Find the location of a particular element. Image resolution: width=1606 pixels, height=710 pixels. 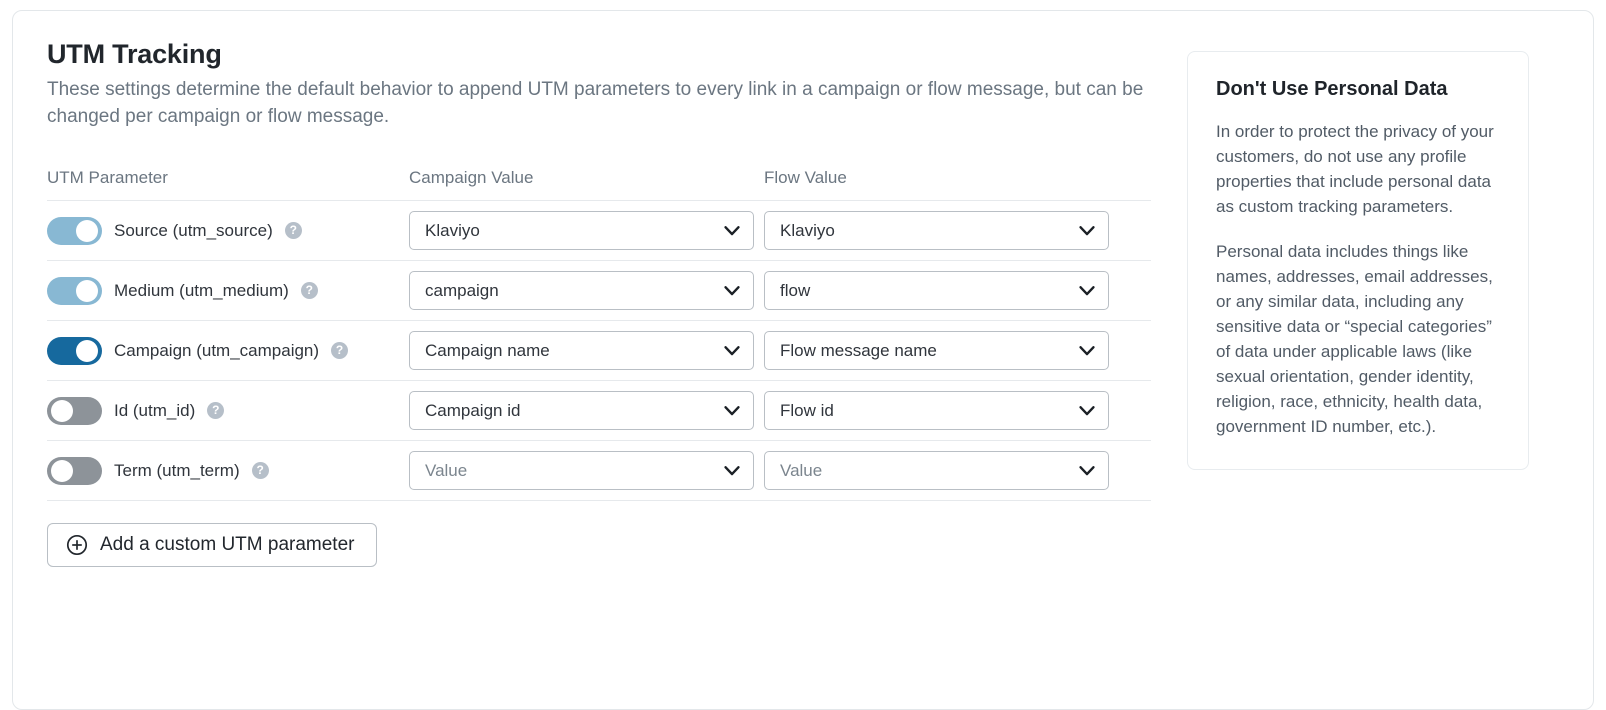

flow-value-cell: Flow id is located at coordinates (957, 410).